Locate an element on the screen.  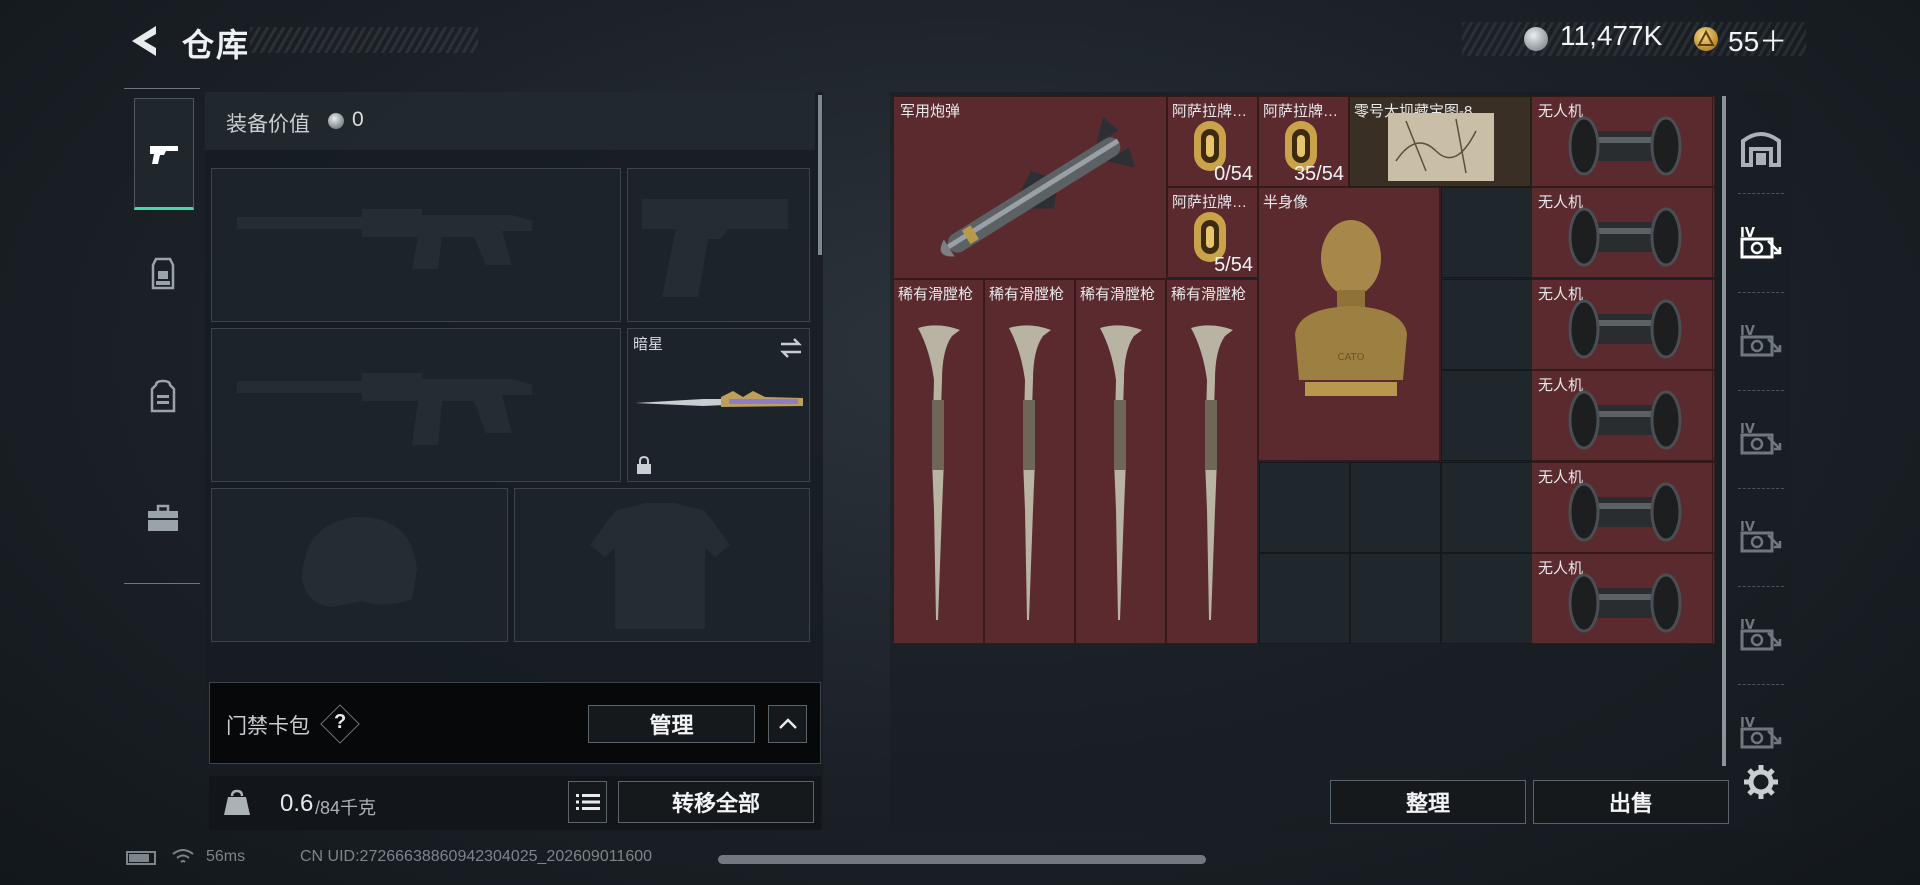
chevron-up-icon is located at coordinates (787, 723).